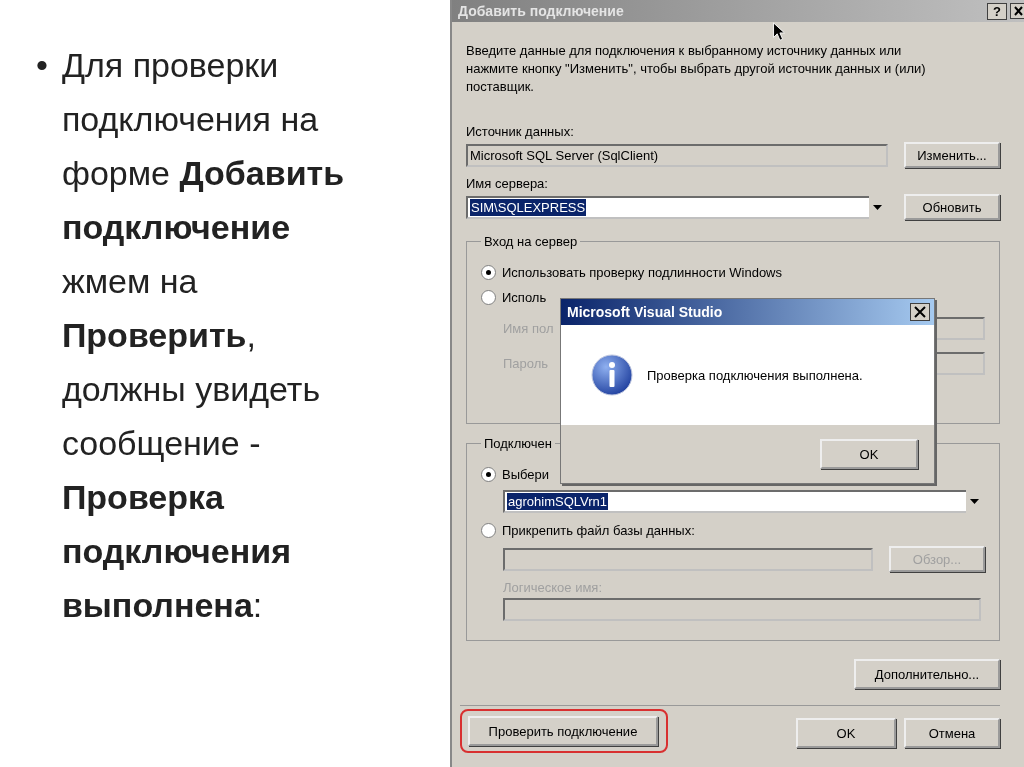 The height and width of the screenshot is (767, 1024). What do you see at coordinates (869, 454) in the screenshot?
I see `ok-button: OK` at bounding box center [869, 454].